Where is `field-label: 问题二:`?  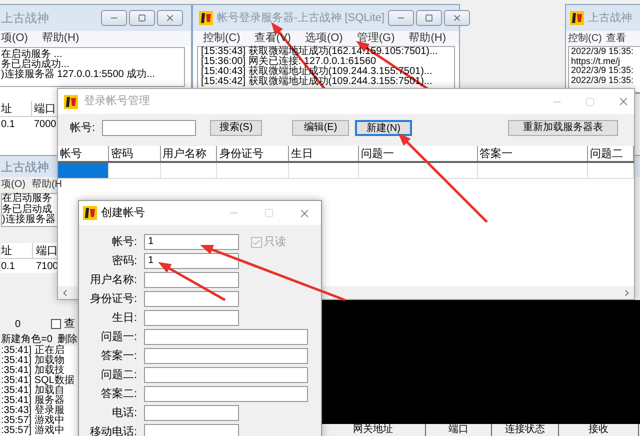 field-label: 问题二: is located at coordinates (118, 375).